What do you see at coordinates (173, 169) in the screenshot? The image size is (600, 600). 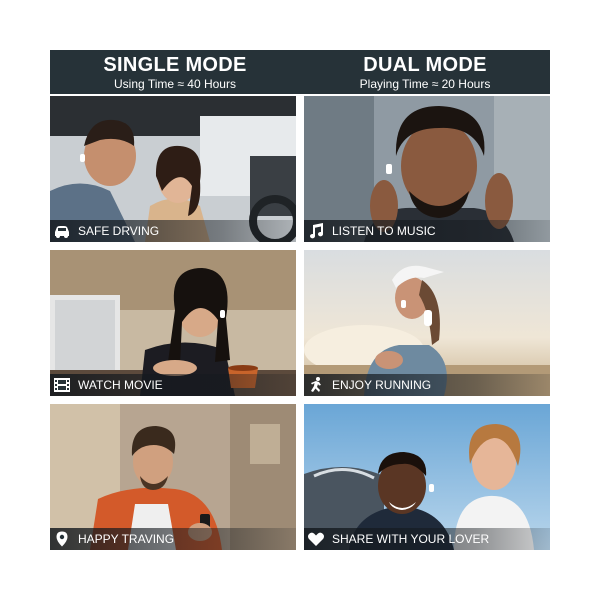 I see `tile-safe-driving: SAFE DRVING` at bounding box center [173, 169].